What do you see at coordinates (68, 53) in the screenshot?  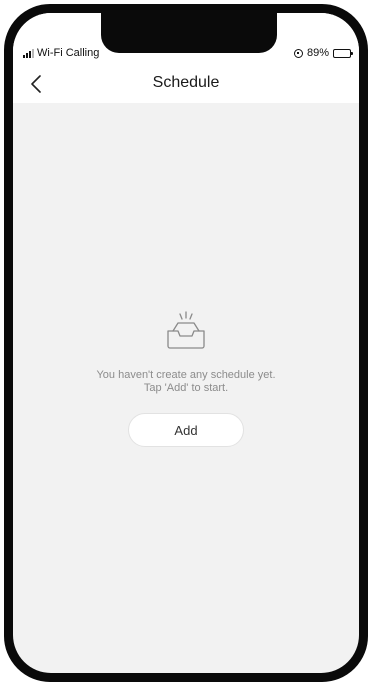 I see `carrier-label: Wi-Fi Calling` at bounding box center [68, 53].